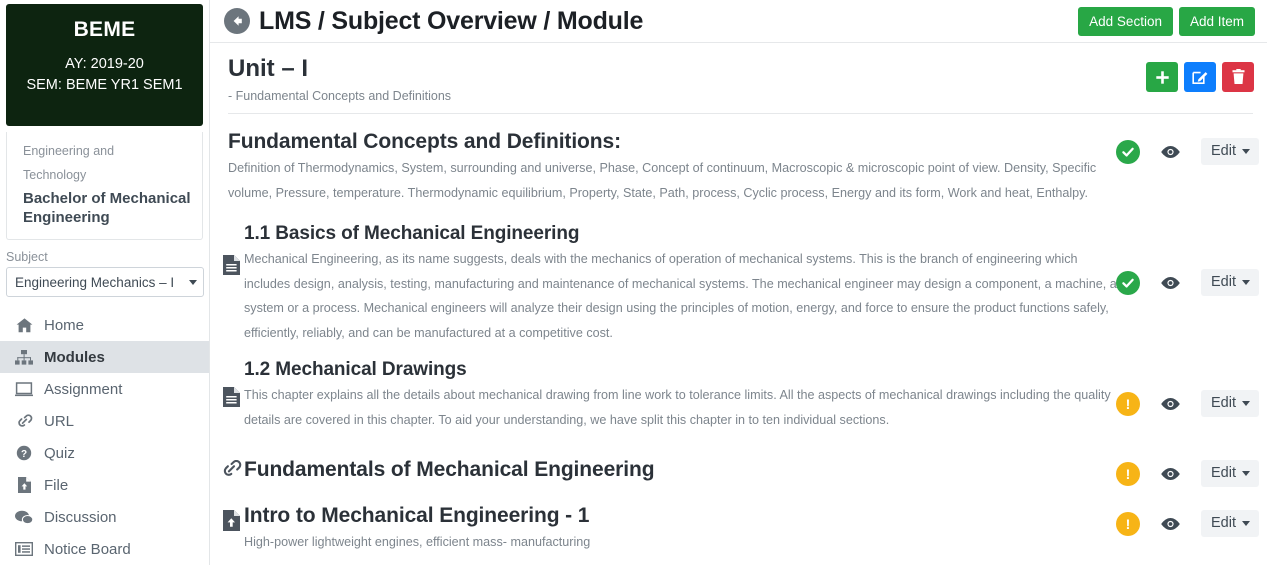  Describe the element at coordinates (340, 96) in the screenshot. I see `unit-subtitle: - Fundamental Concepts and Definitions` at that location.